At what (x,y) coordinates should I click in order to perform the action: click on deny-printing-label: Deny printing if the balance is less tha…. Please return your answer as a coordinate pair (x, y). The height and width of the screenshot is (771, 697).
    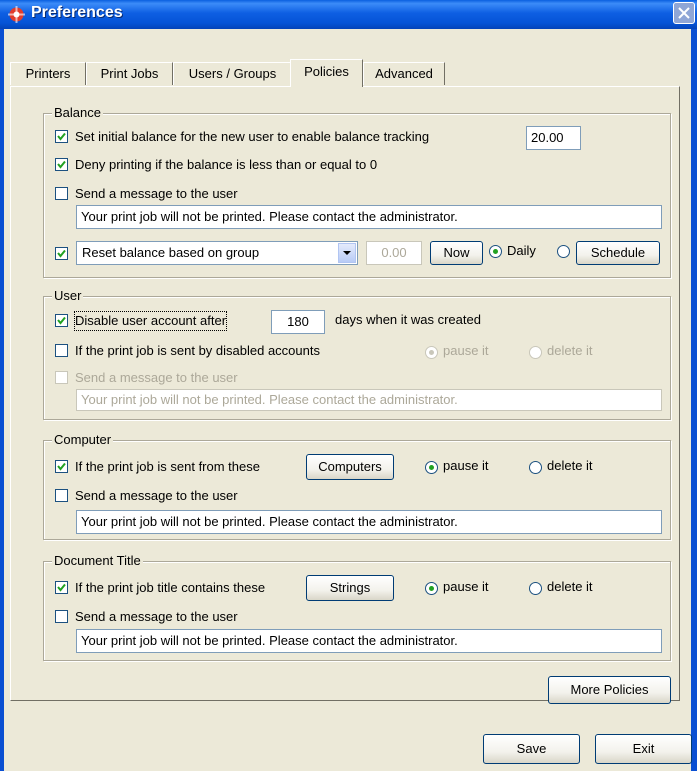
    Looking at the image, I should click on (226, 164).